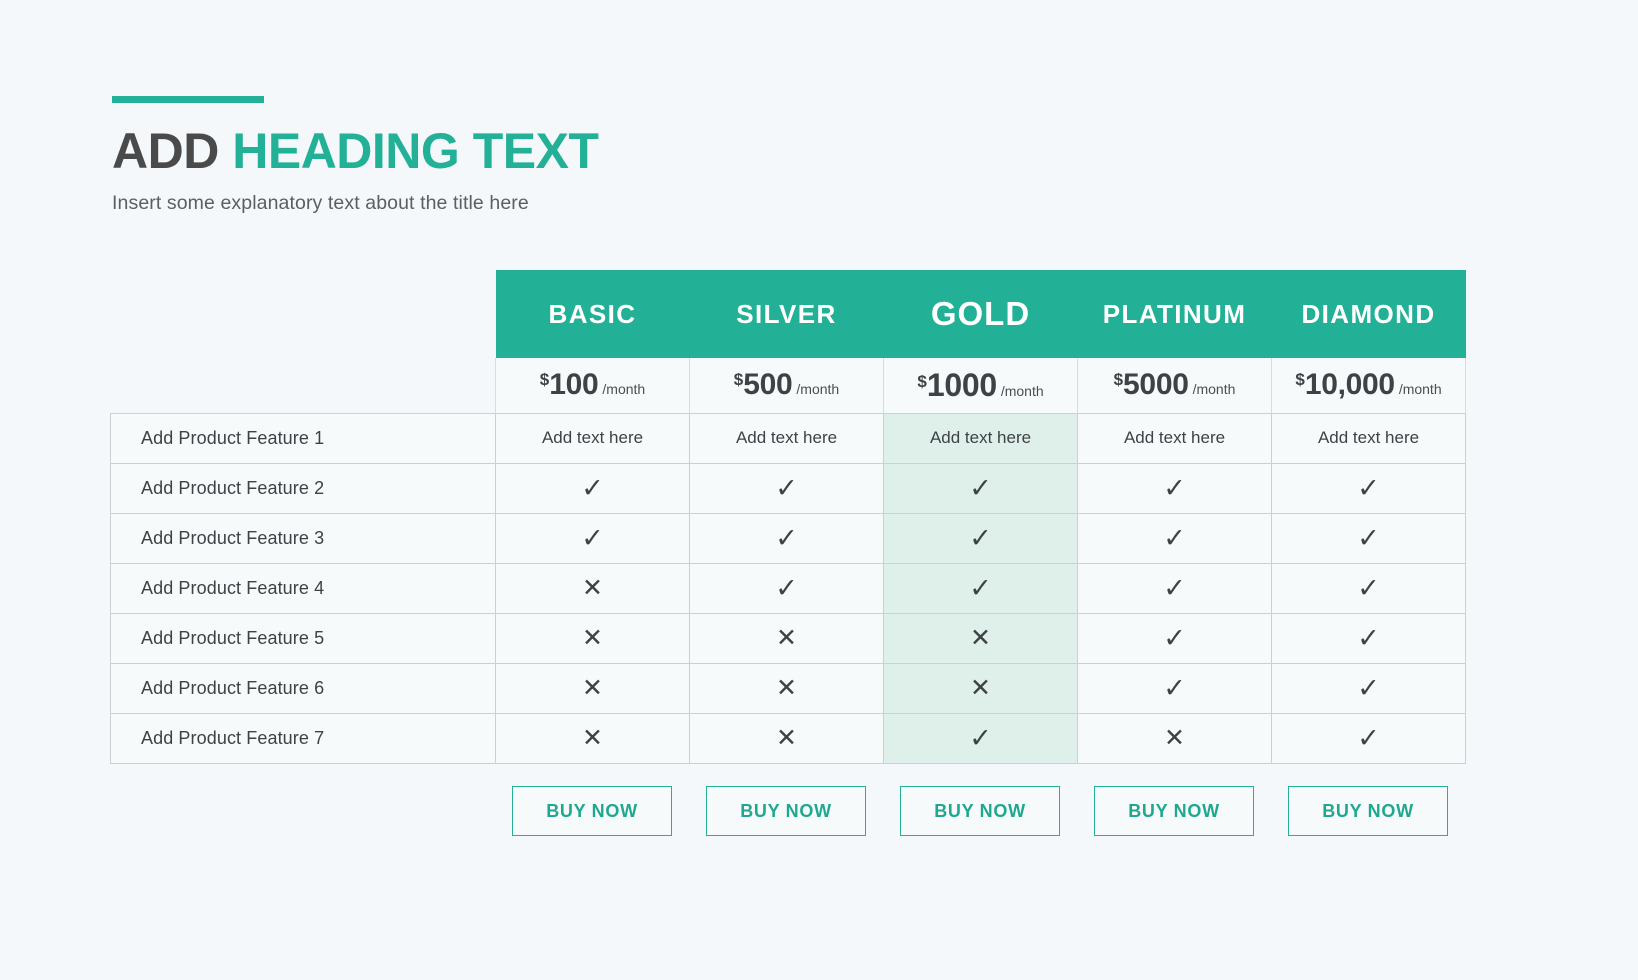 The height and width of the screenshot is (980, 1638). Describe the element at coordinates (303, 738) in the screenshot. I see `feature-label: Add Product Feature 7` at that location.